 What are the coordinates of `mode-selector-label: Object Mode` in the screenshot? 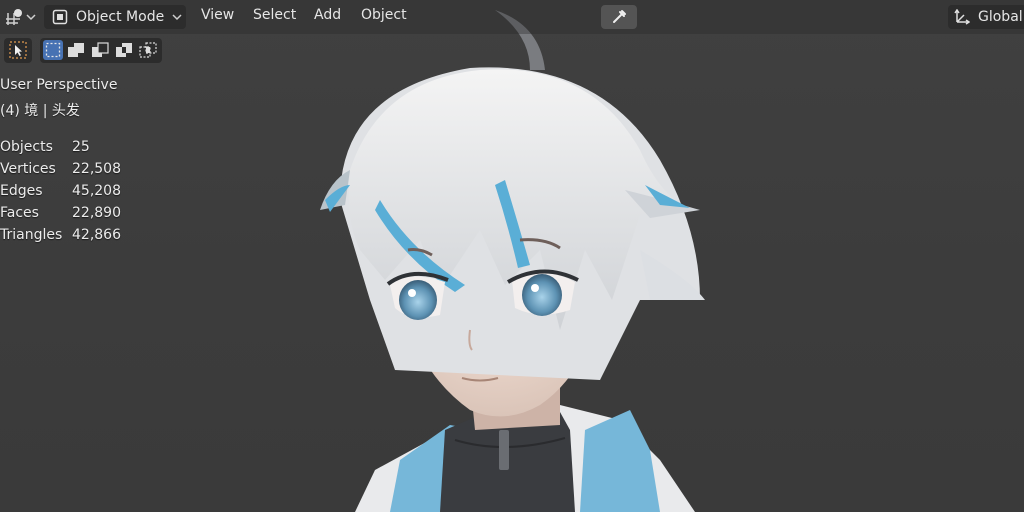 It's located at (120, 17).